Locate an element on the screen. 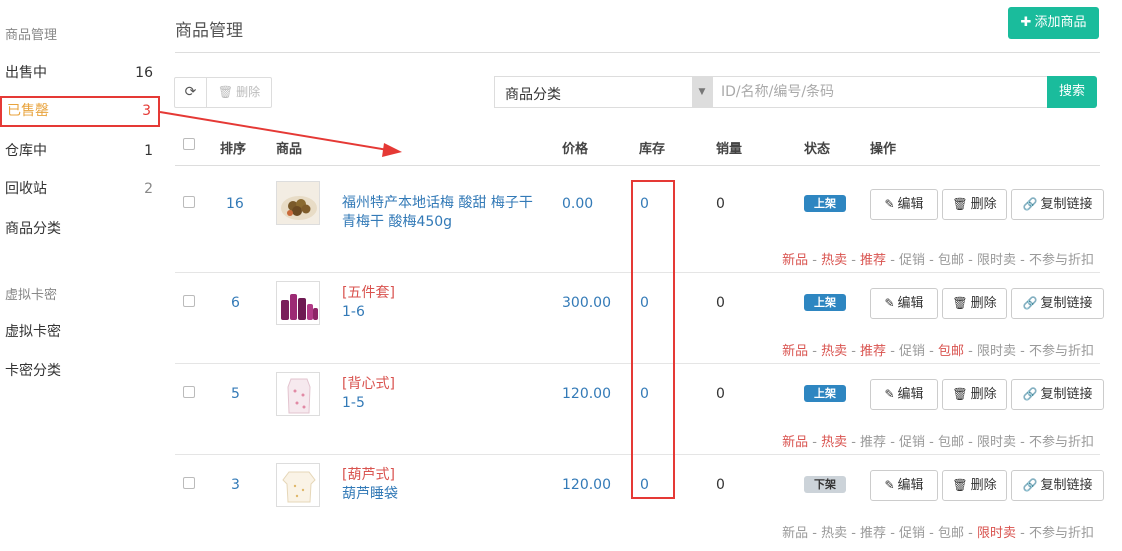  row-price: 300.00 is located at coordinates (586, 303).